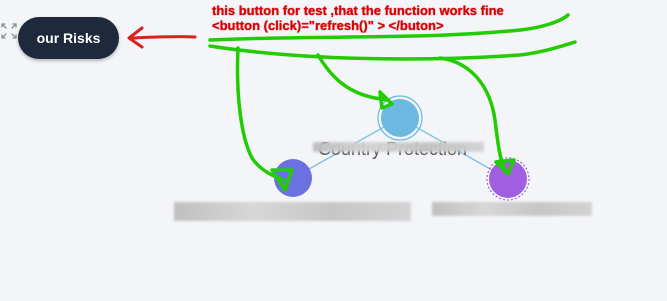 The height and width of the screenshot is (301, 667). Describe the element at coordinates (512, 209) in the screenshot. I see `redacted-right-node-label` at that location.